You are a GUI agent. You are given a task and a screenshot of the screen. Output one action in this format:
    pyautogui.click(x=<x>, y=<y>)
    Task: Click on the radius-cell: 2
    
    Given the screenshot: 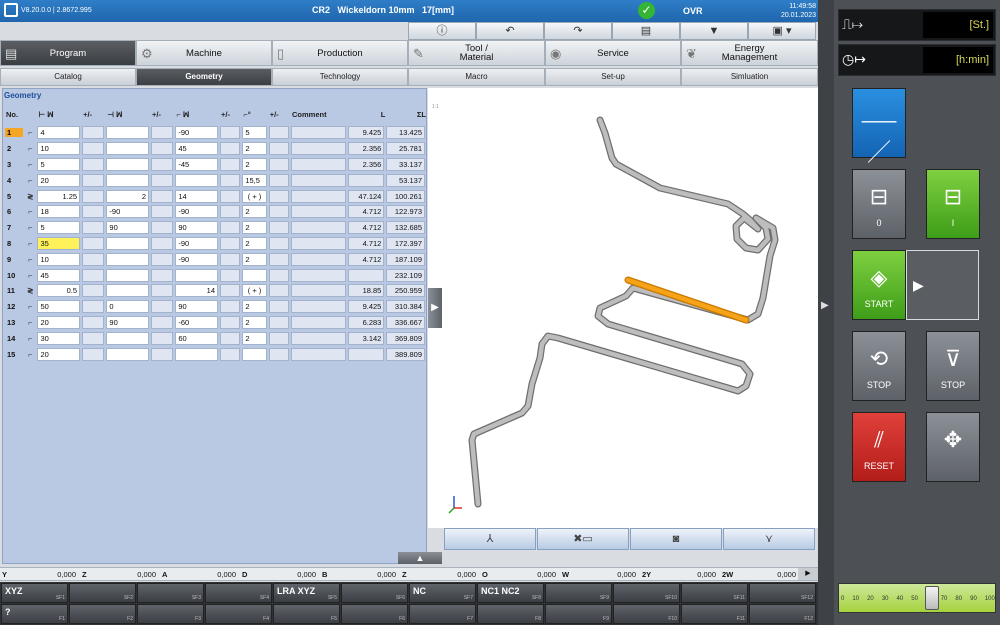 What is the action you would take?
    pyautogui.click(x=128, y=196)
    